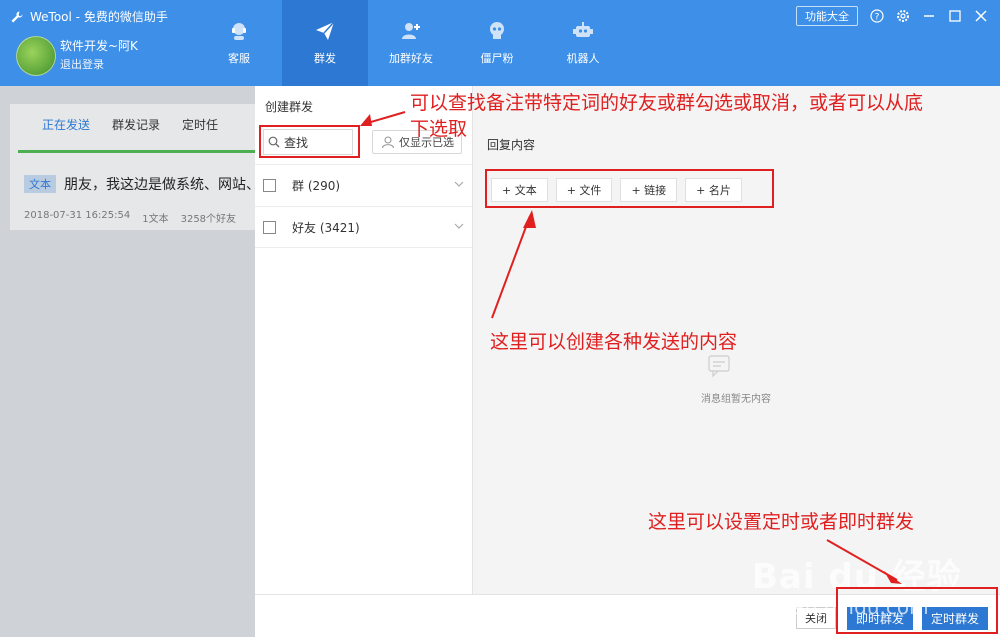 This screenshot has height=637, width=1000. What do you see at coordinates (614, 342) in the screenshot?
I see `annotation-content-text: 这里可以创建各种发送的内容` at bounding box center [614, 342].